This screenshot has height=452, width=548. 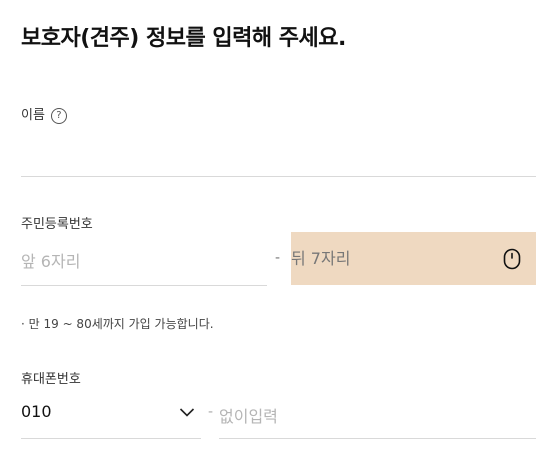 I want to click on help-icon: ?, so click(x=58, y=115).